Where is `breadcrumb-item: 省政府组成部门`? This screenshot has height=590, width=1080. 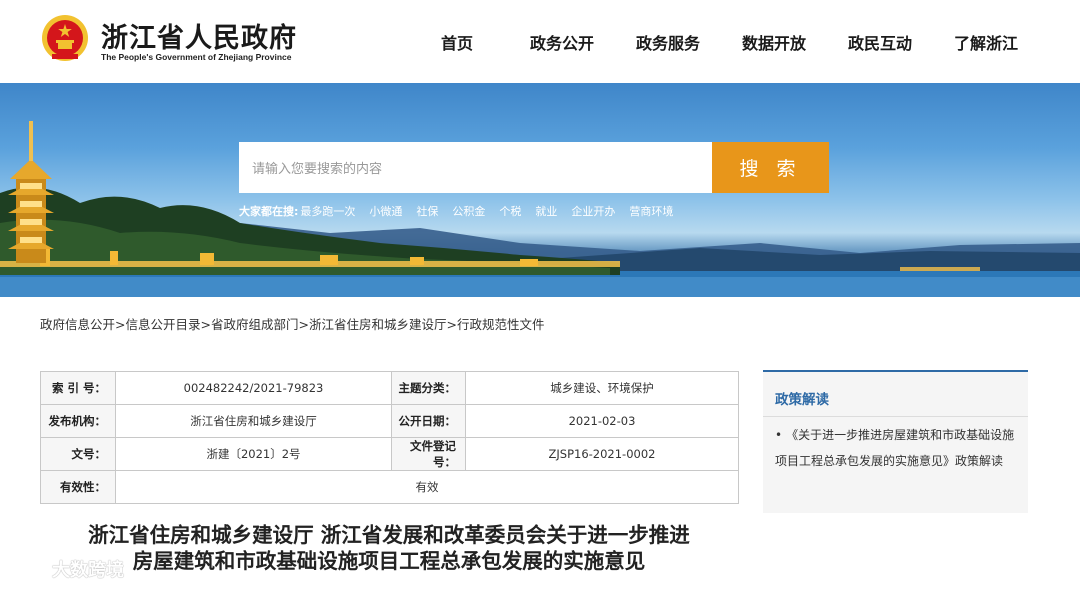 breadcrumb-item: 省政府组成部门 is located at coordinates (255, 324).